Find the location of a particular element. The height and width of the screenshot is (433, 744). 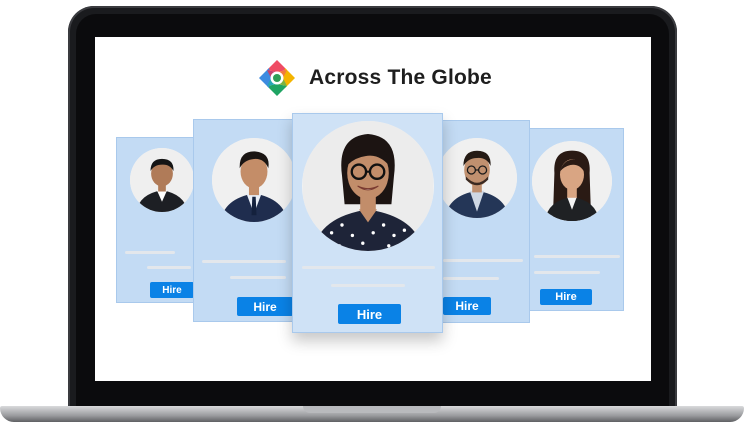

person-avatar-man-glasses-icon is located at coordinates (477, 178).